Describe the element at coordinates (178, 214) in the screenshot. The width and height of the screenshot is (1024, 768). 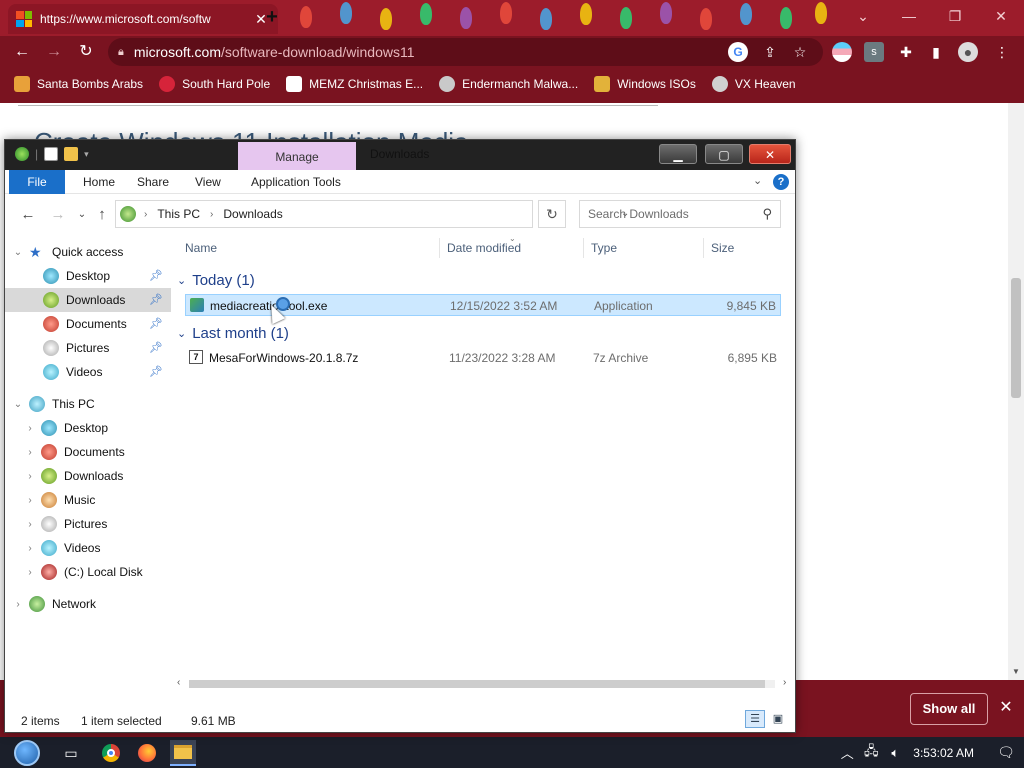
I see `breadcrumb-this-pc: This PC` at that location.